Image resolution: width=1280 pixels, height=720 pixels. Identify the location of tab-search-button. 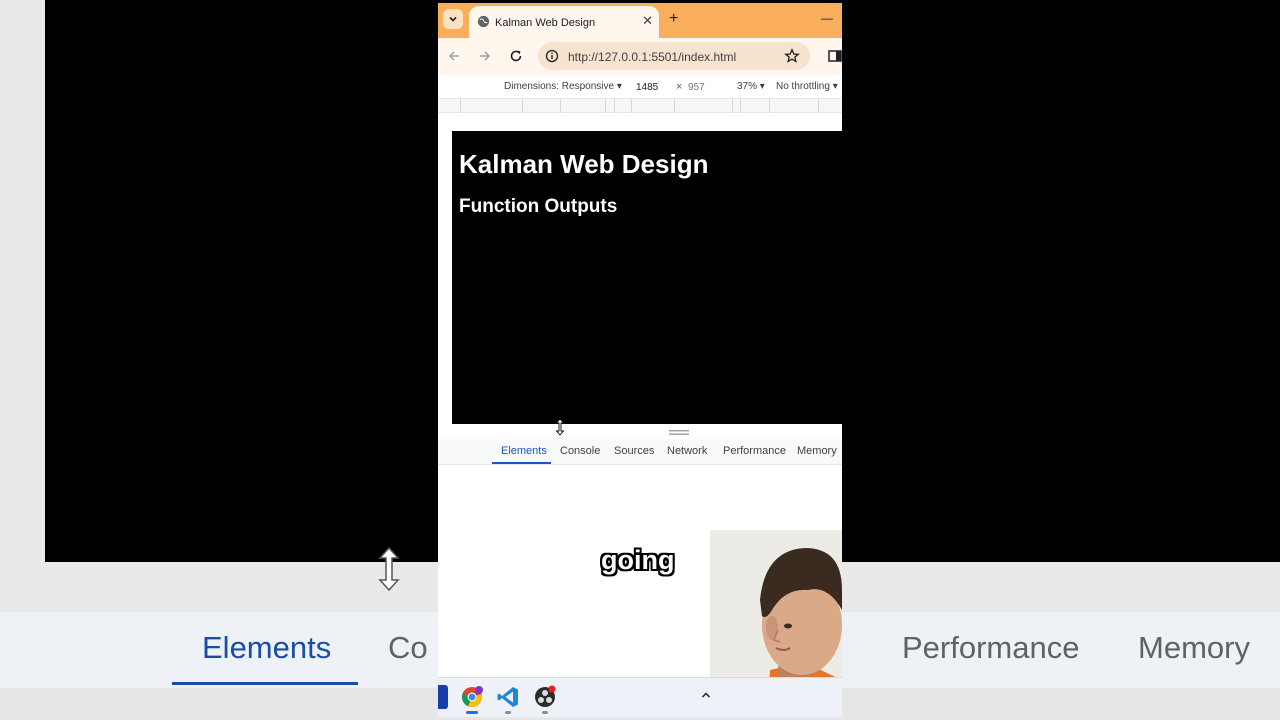
(453, 19).